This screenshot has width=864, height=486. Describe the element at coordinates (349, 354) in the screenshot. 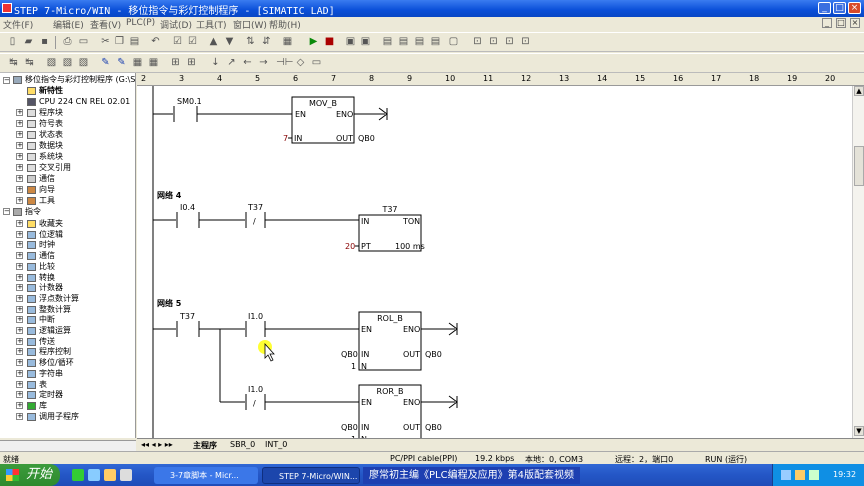

I see `rol-b-in-value: QB0` at that location.